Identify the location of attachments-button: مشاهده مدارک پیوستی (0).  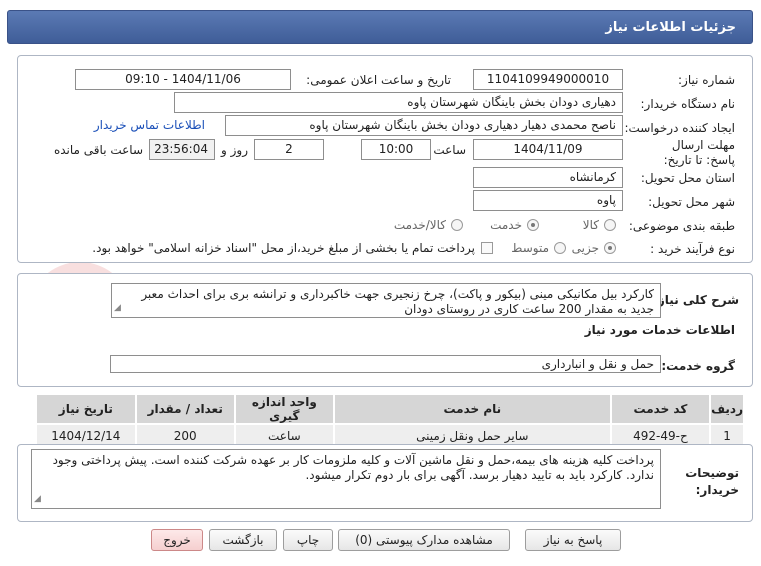
(424, 540).